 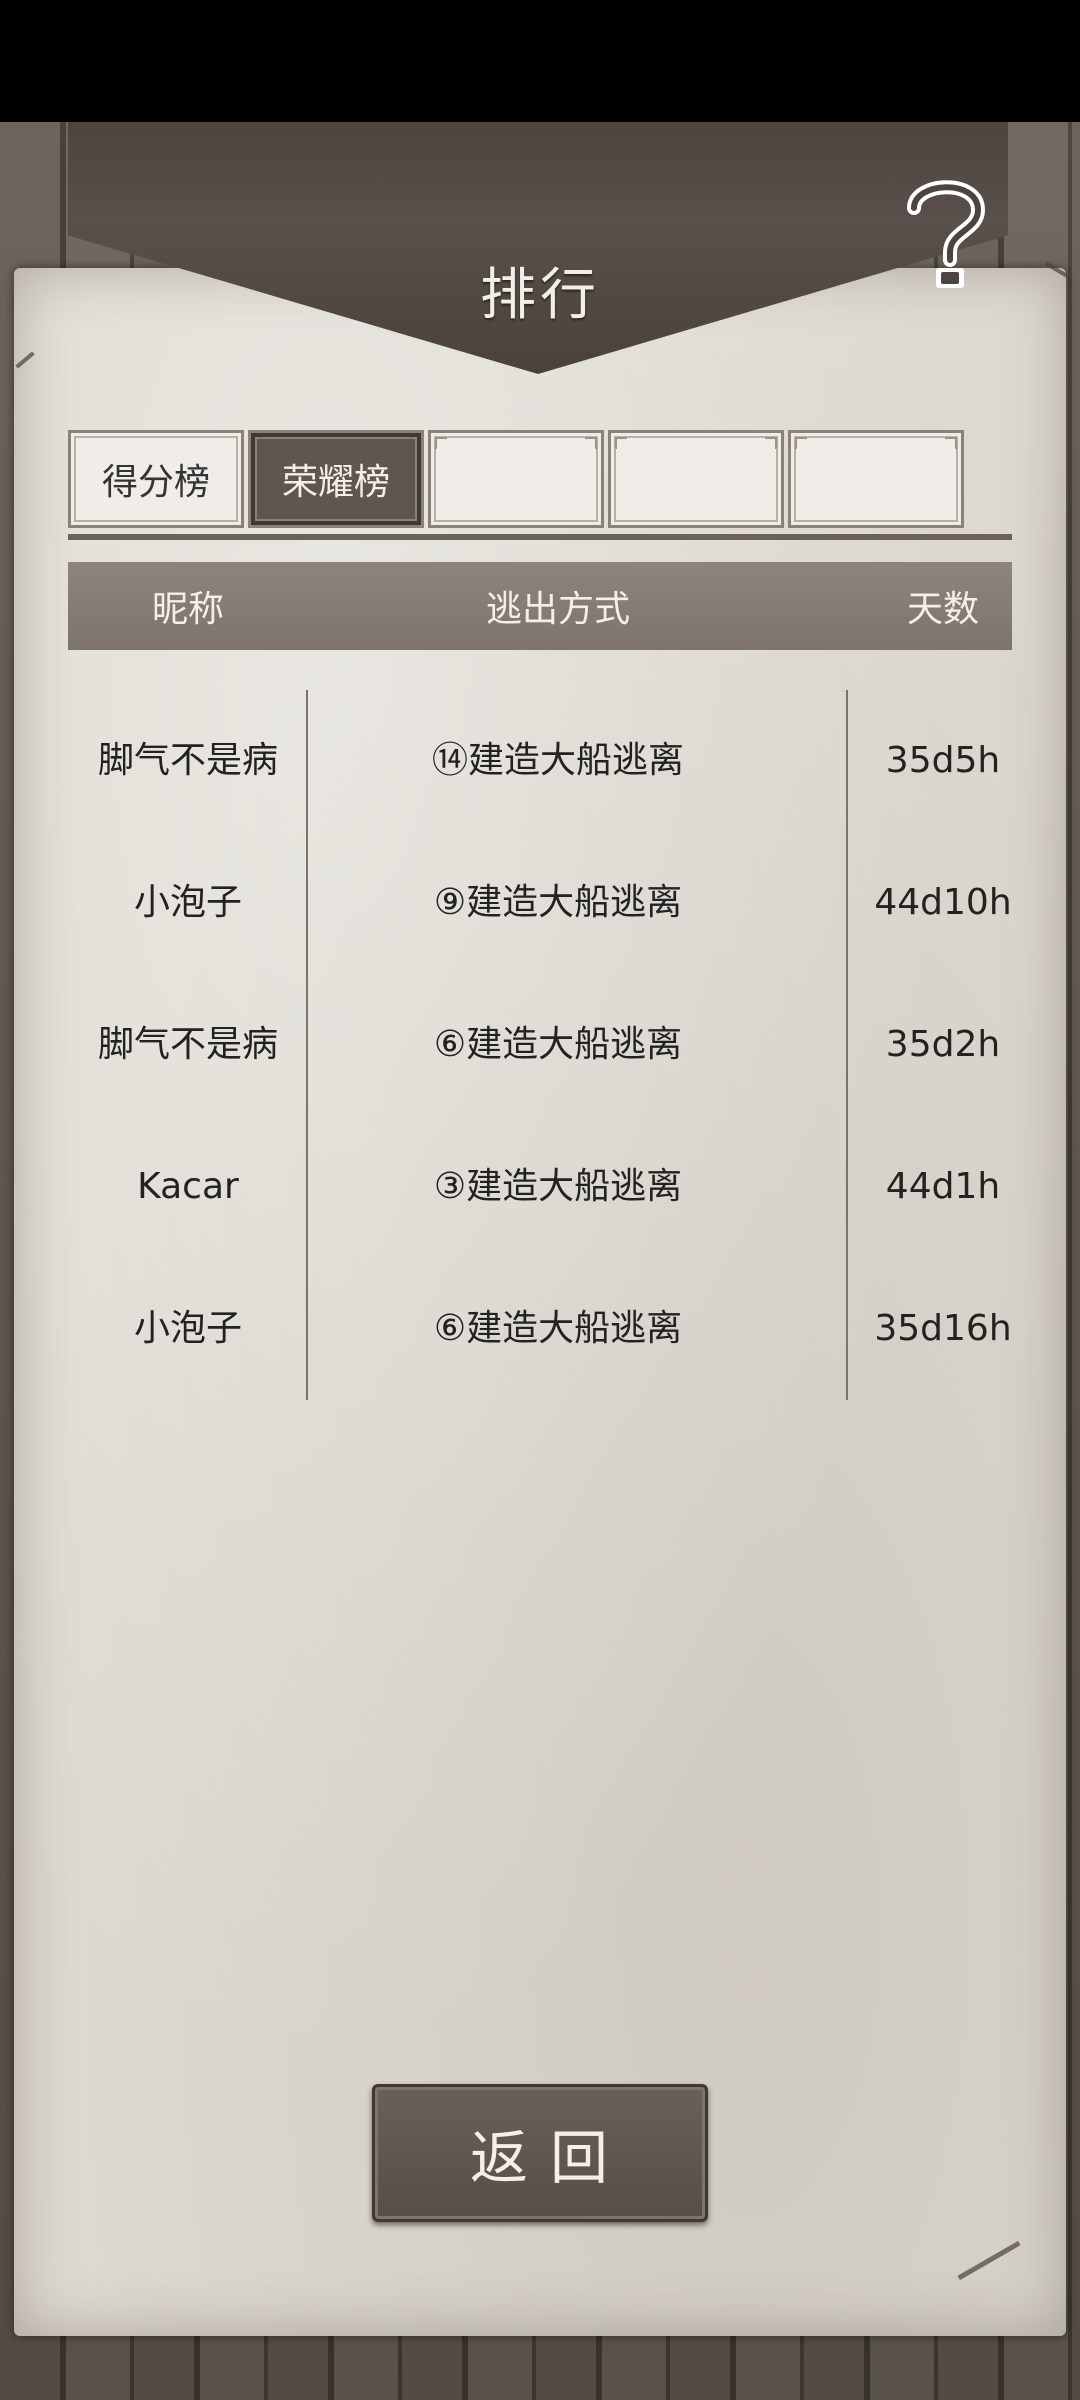 I want to click on back-button: 返回, so click(x=540, y=2153).